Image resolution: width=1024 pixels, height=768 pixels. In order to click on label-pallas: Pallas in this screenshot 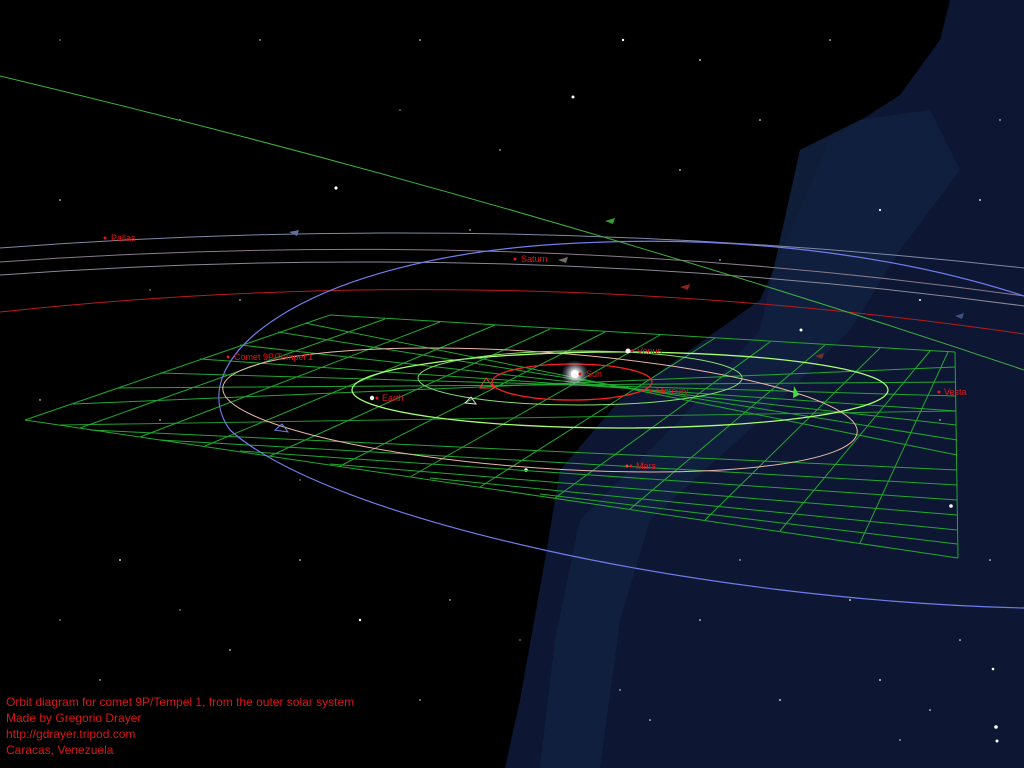, I will do `click(120, 238)`.